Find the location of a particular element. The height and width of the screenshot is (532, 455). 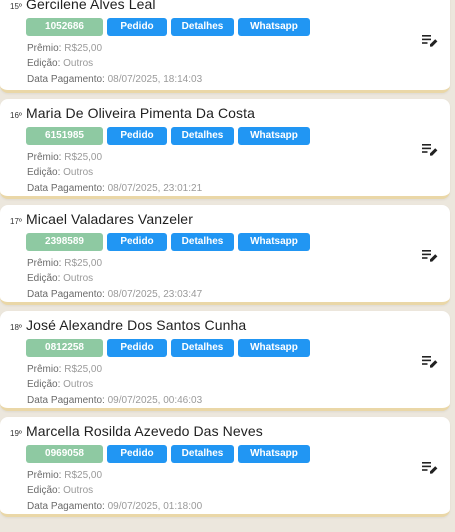

position-rank: 18º is located at coordinates (16, 327).